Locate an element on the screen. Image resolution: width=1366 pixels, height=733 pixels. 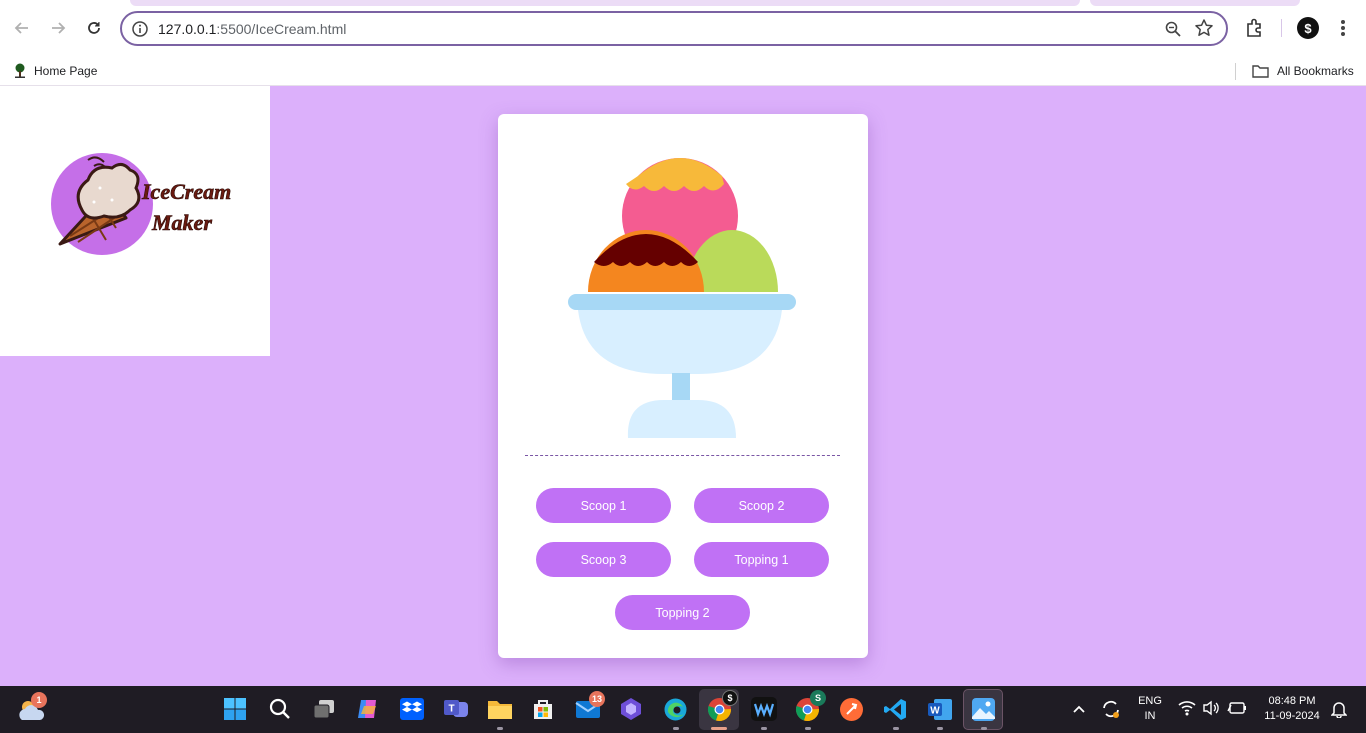
folder-app-icon is located at coordinates (500, 710).